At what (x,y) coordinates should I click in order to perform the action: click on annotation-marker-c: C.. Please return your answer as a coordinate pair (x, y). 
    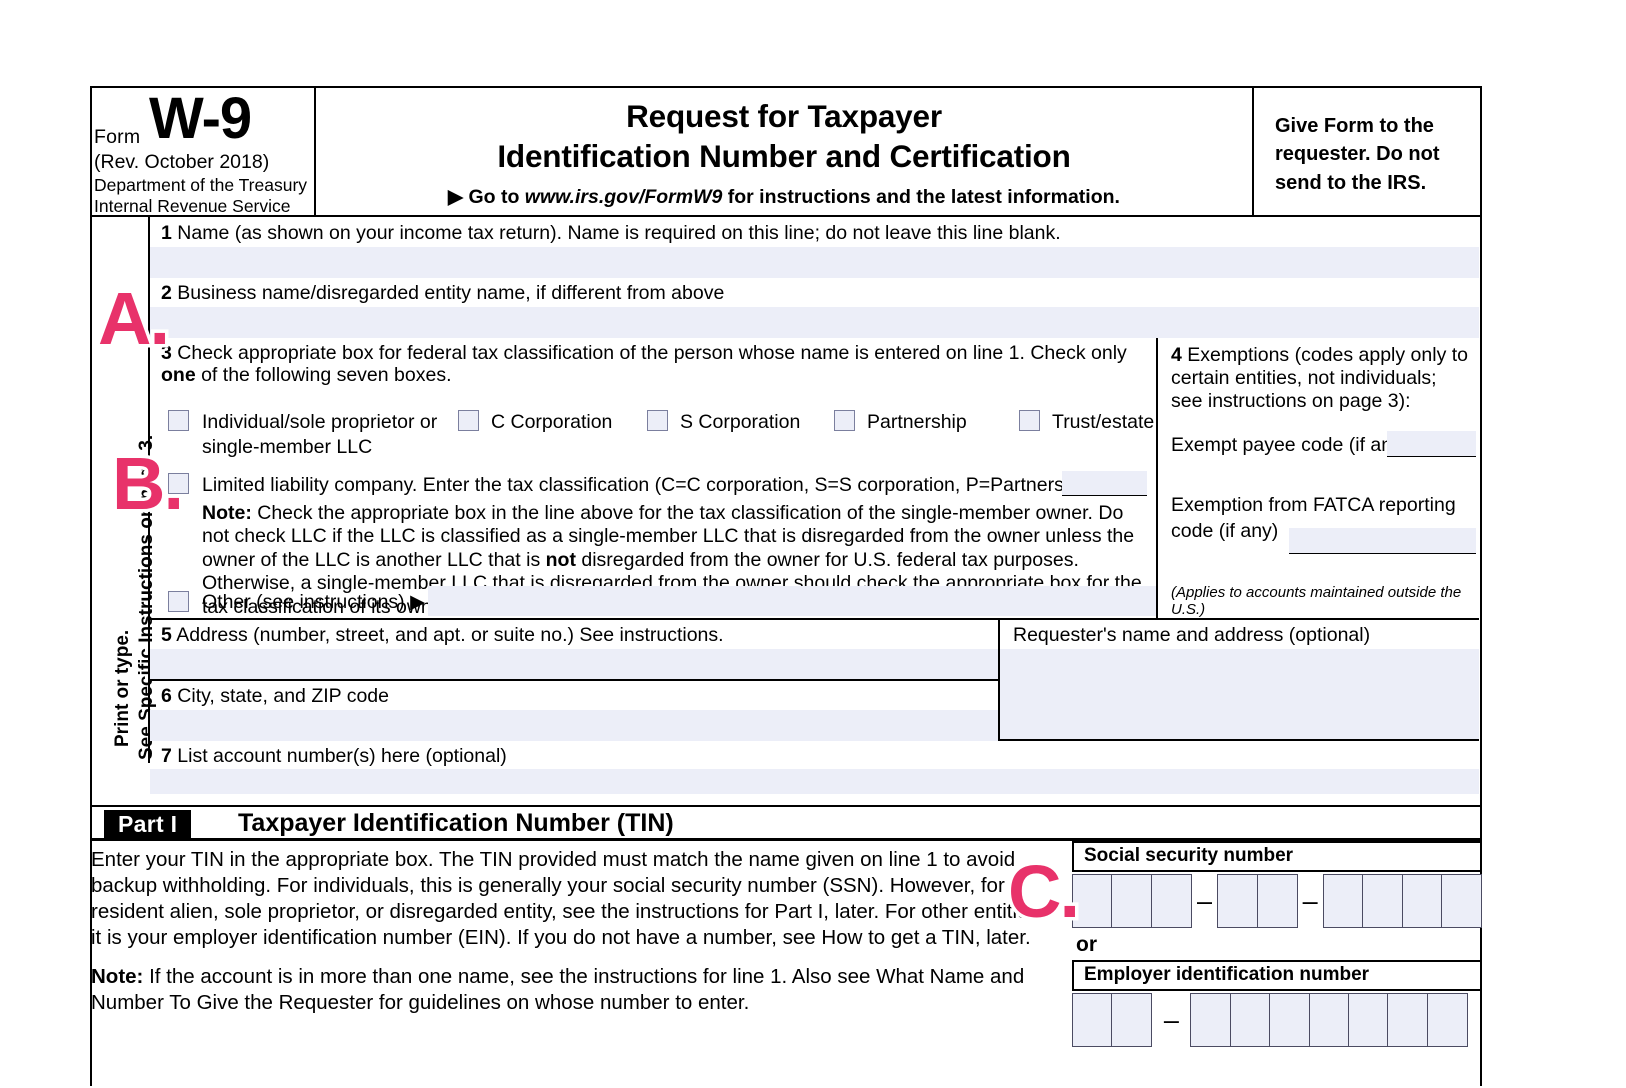
    Looking at the image, I should click on (1044, 891).